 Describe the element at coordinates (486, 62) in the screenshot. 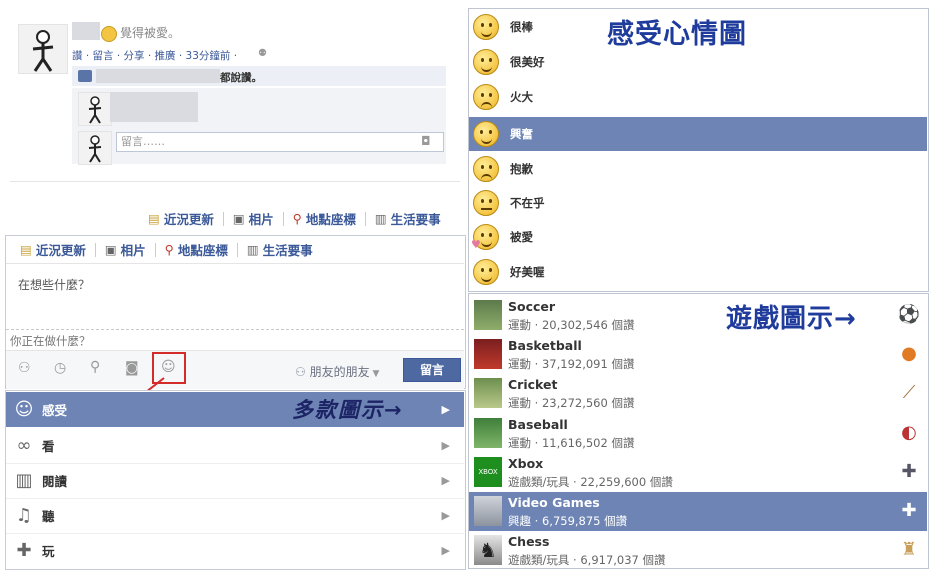

I see `smile-face-icon` at that location.